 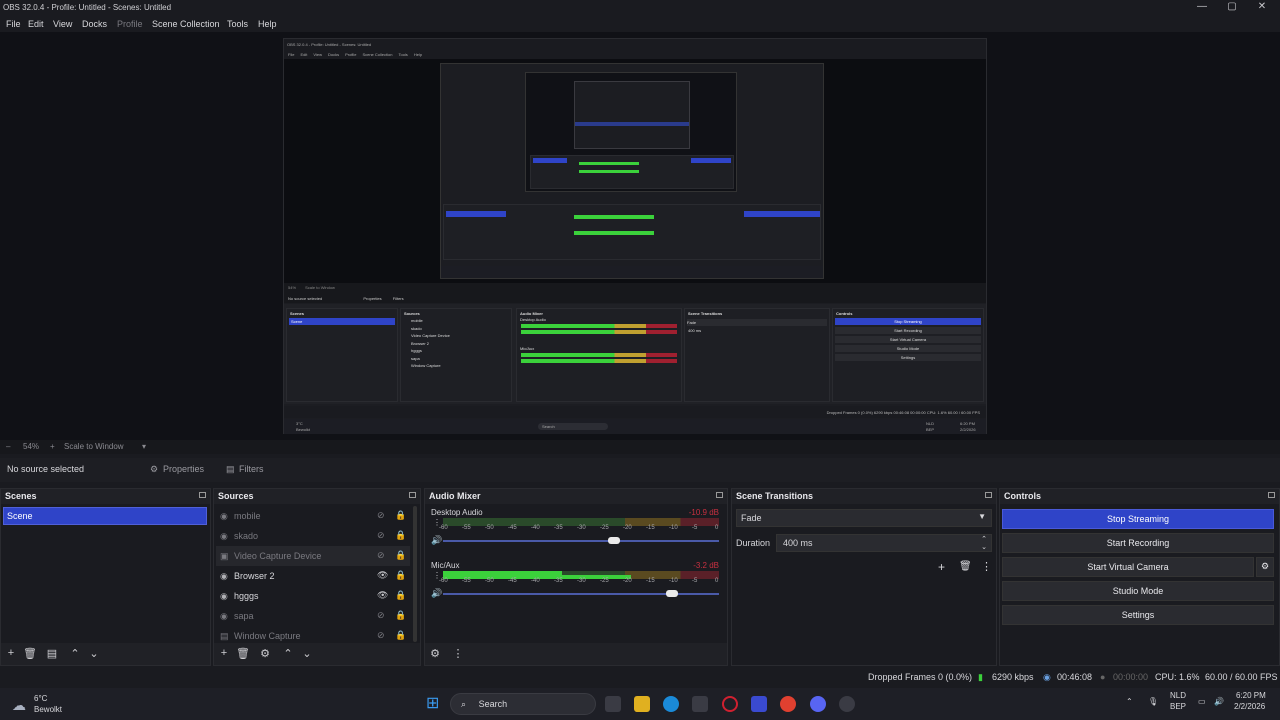 What do you see at coordinates (984, 539) in the screenshot?
I see `stepper-up-icon: ⌃` at bounding box center [984, 539].